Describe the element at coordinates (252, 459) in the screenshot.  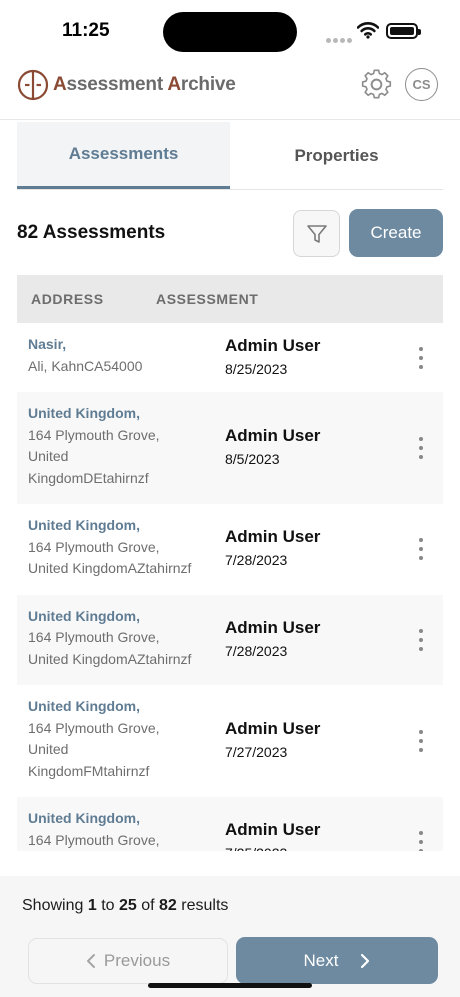
I see `assessment-date: 8/5/2023` at that location.